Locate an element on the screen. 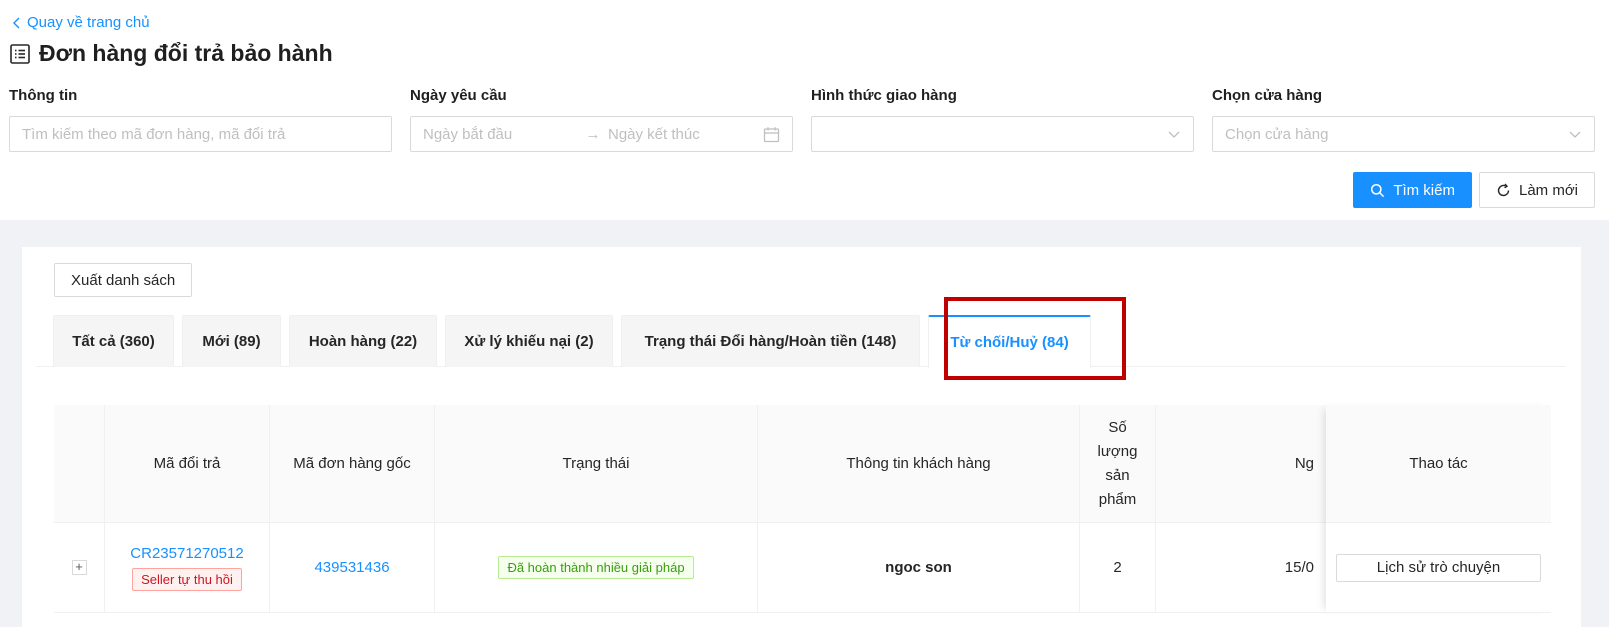 Image resolution: width=1609 pixels, height=627 pixels. tab-new: Mới (89) is located at coordinates (231, 341).